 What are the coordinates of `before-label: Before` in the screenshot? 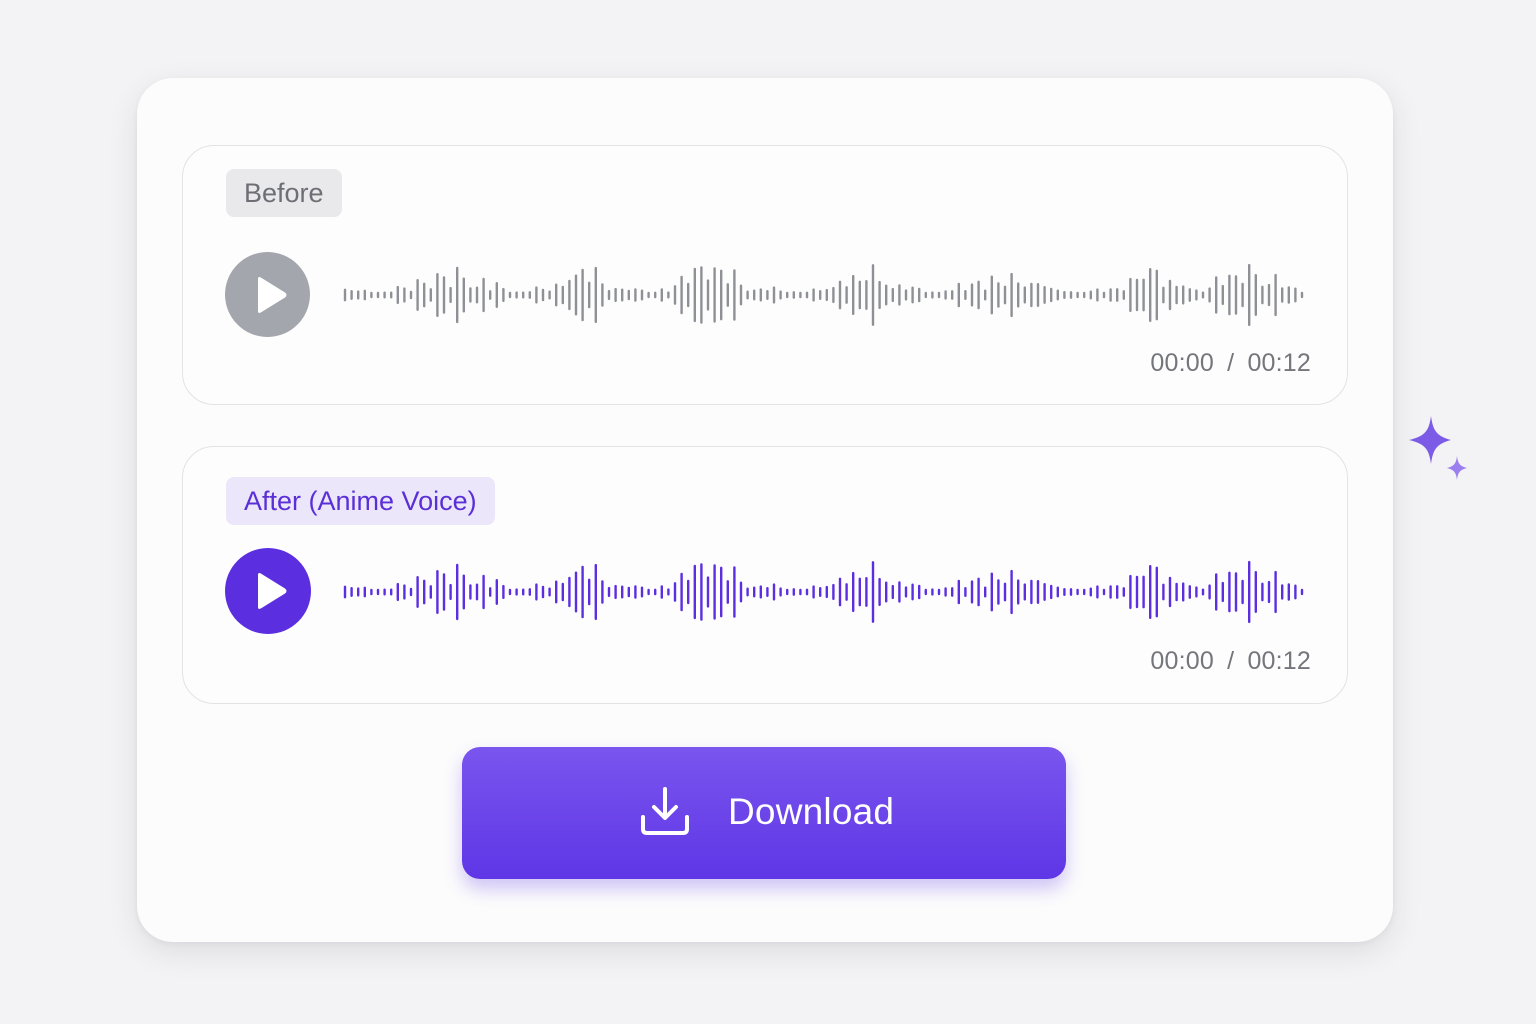 It's located at (284, 193).